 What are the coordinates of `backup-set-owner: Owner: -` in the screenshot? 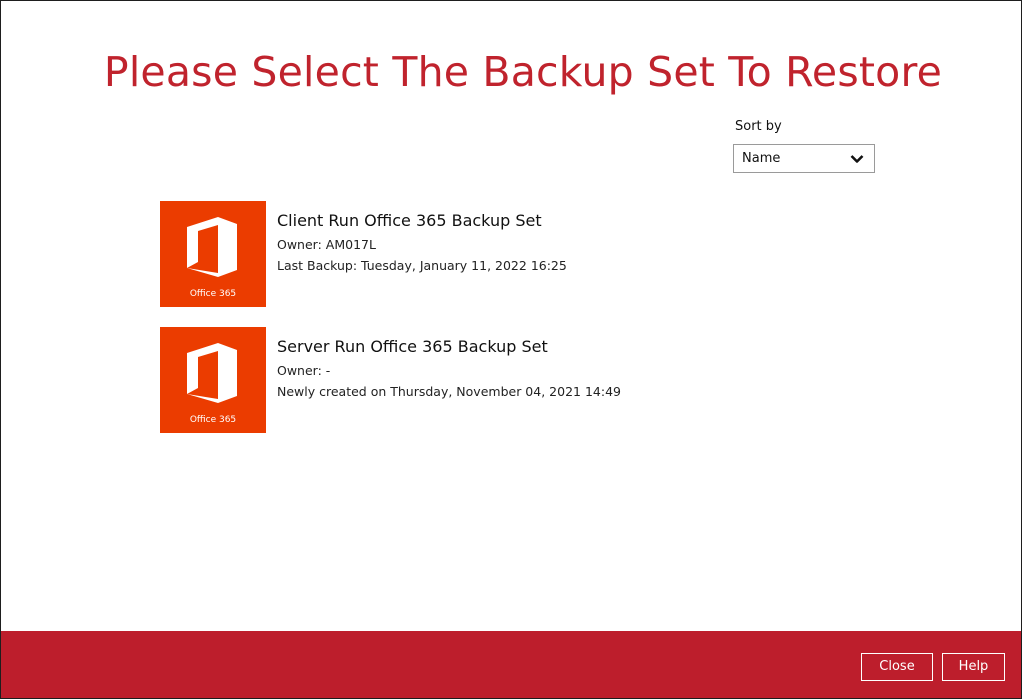 It's located at (304, 370).